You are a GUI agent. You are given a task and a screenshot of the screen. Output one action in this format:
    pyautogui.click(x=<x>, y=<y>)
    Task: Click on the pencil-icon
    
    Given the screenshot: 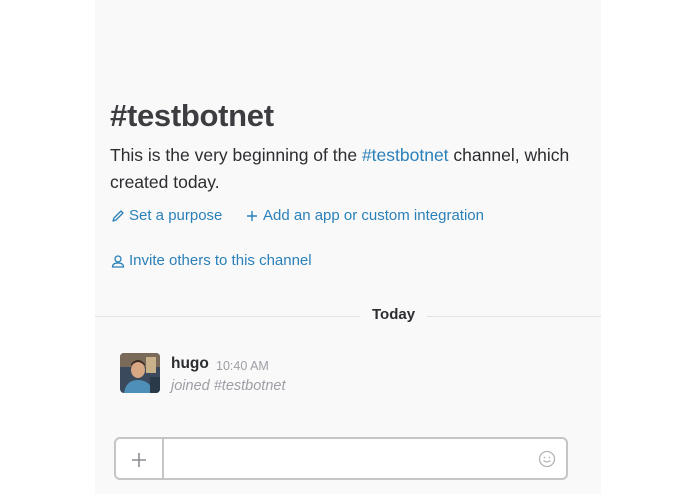 What is the action you would take?
    pyautogui.click(x=118, y=216)
    